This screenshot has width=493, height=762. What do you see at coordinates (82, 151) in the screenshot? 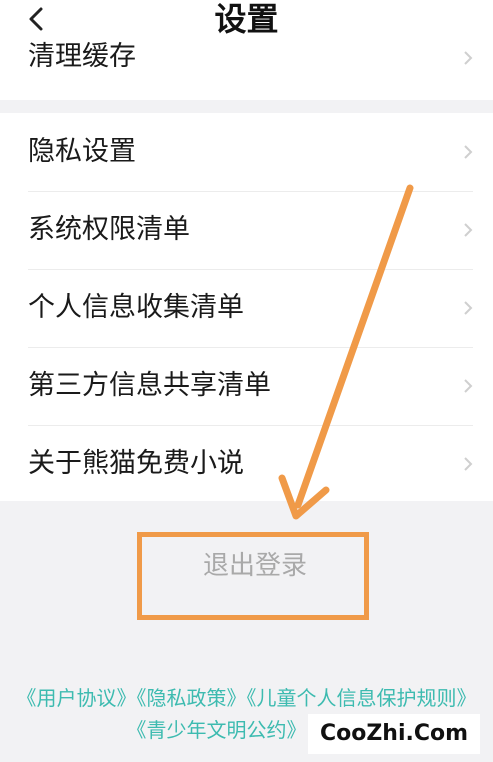
I see `row-label: 隐私设置` at bounding box center [82, 151].